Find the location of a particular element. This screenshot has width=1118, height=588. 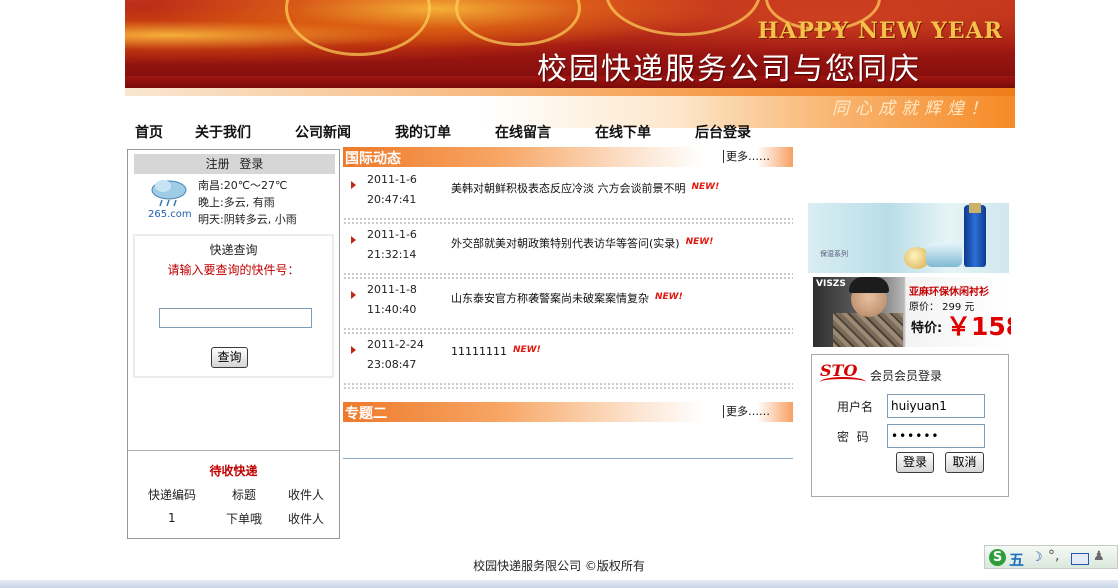

cancel-button: 取消 is located at coordinates (964, 462).